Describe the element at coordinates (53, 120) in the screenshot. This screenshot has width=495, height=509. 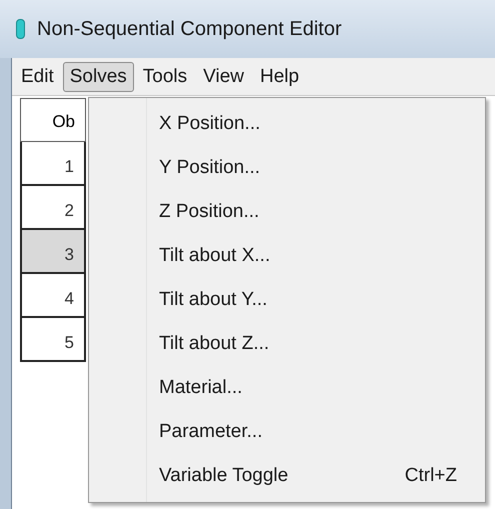
I see `column-header: Ob` at that location.